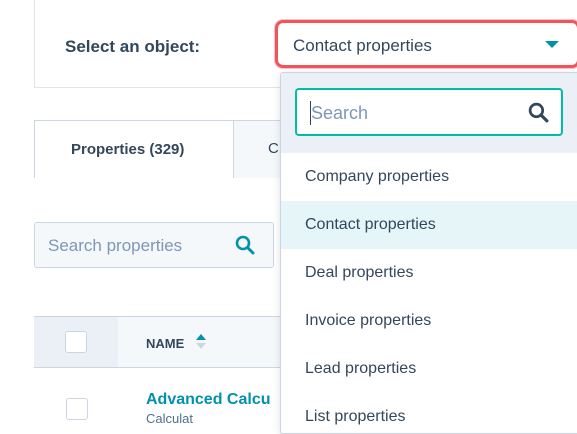 The width and height of the screenshot is (577, 434). I want to click on caret-down-icon, so click(552, 44).